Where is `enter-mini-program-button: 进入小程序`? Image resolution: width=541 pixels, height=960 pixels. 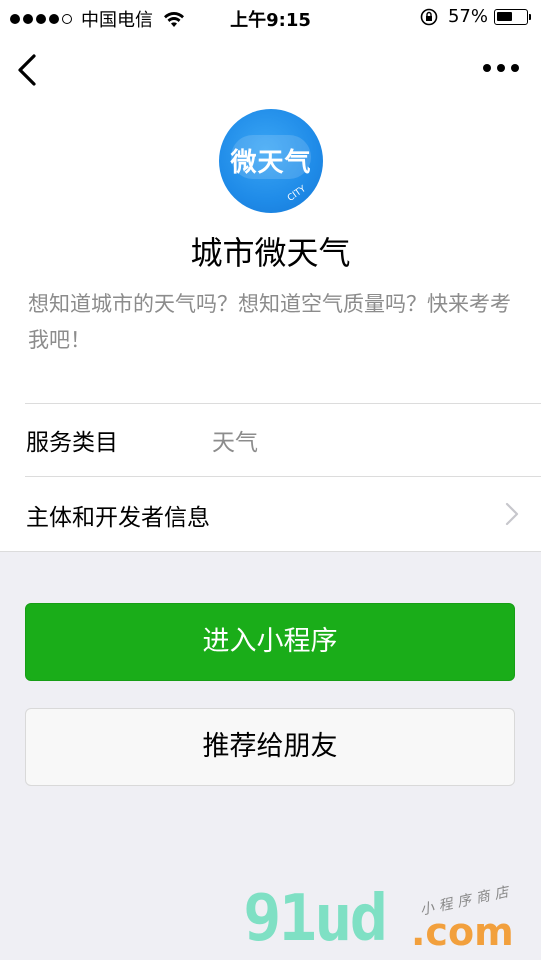
enter-mini-program-button: 进入小程序 is located at coordinates (270, 642).